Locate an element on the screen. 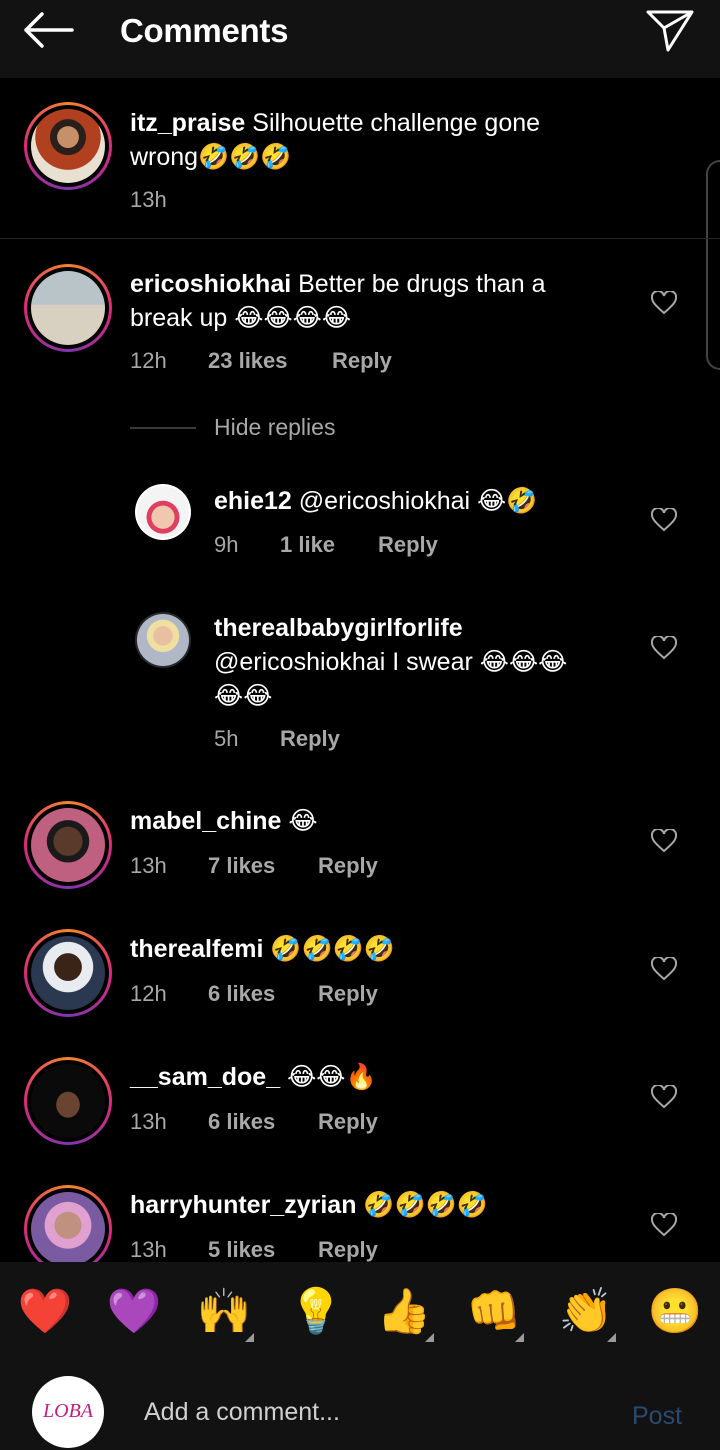  emoji-red-heart: ❤️ is located at coordinates (45, 1312).